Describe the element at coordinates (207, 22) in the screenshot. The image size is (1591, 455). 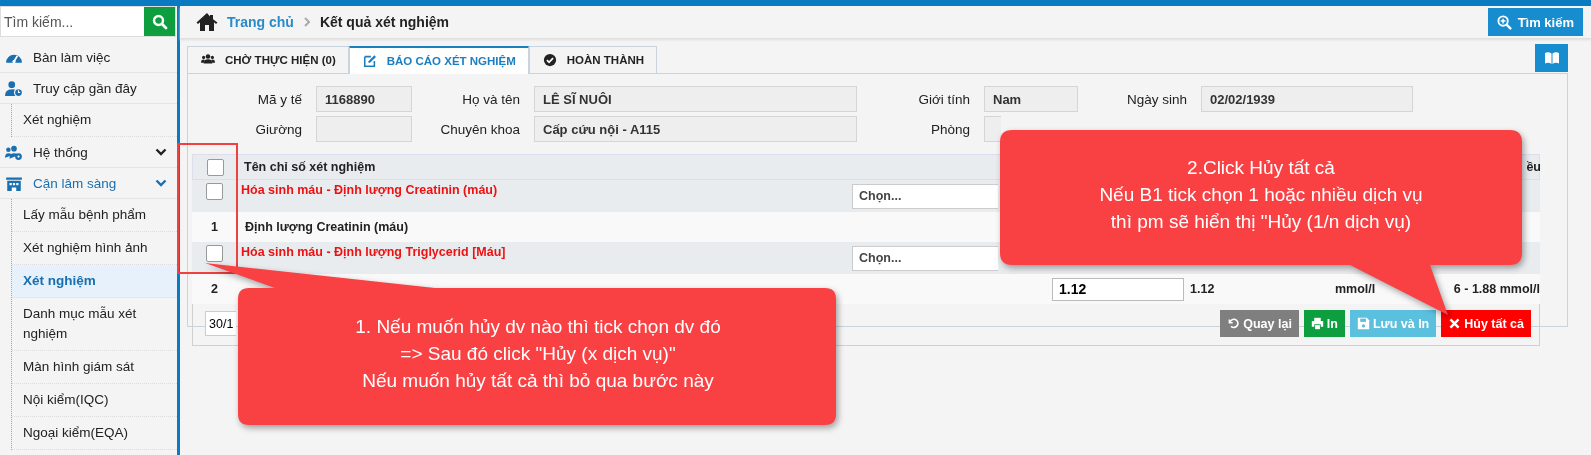
I see `home-icon` at that location.